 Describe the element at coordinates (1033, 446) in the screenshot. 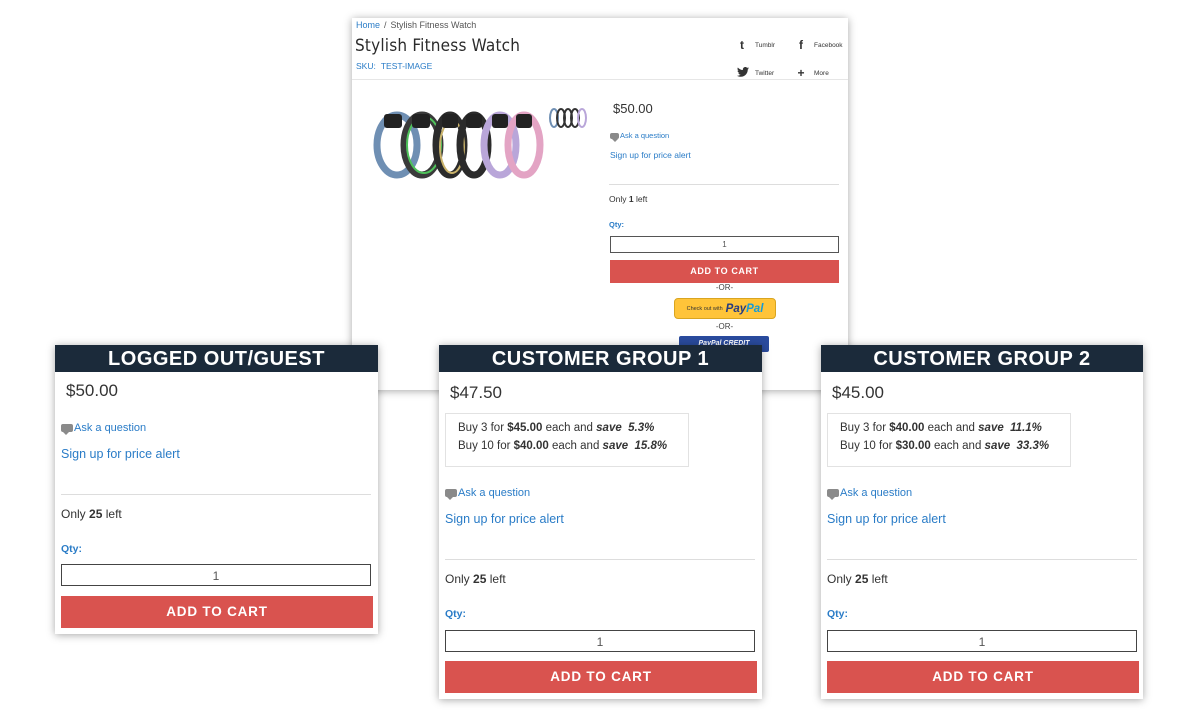

I see `tier-pct: 33.3%` at that location.